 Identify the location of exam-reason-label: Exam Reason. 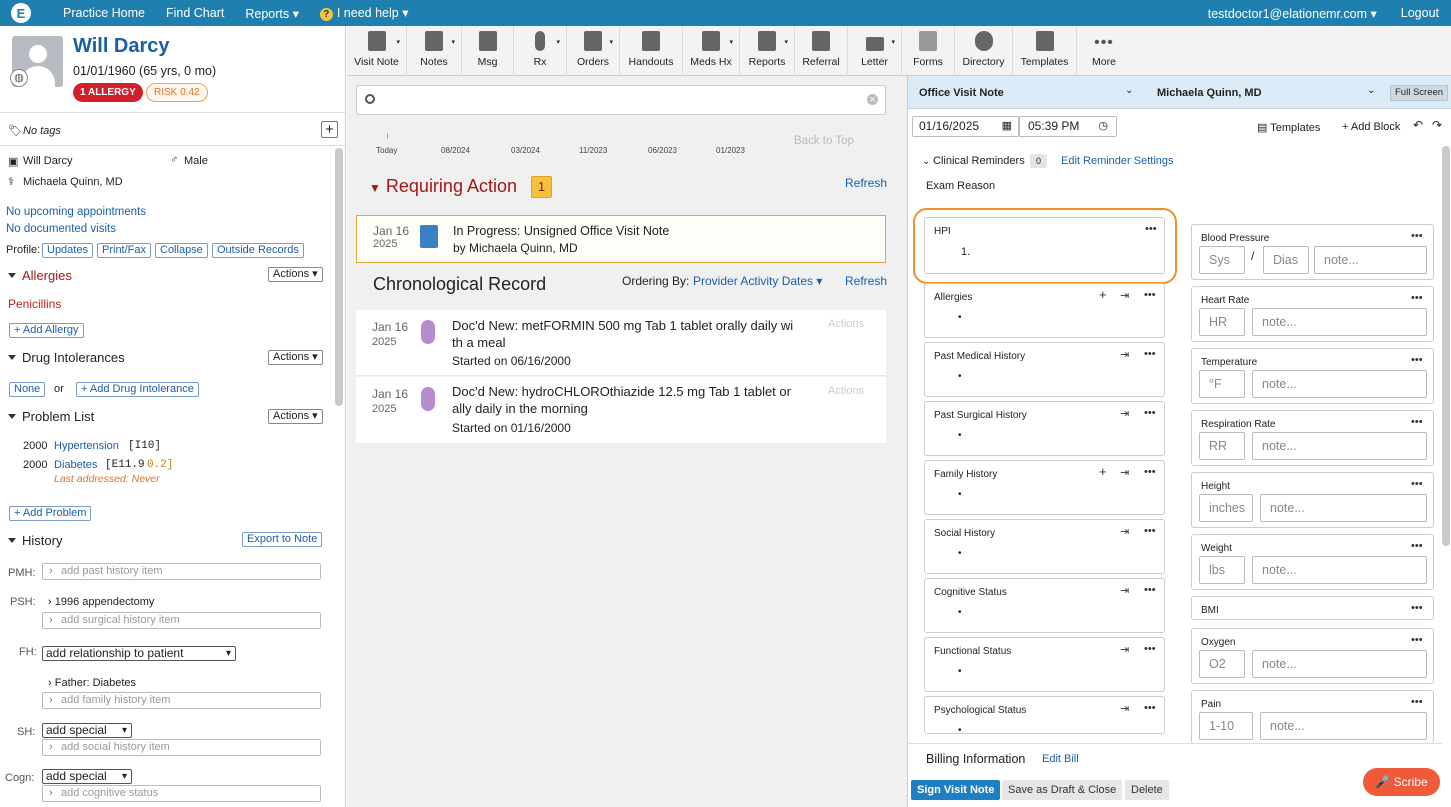
(960, 186).